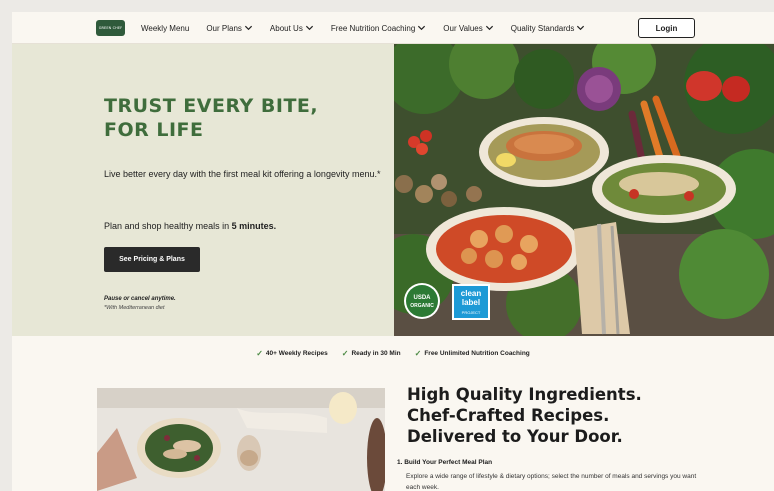 Image resolution: width=774 pixels, height=491 pixels. I want to click on benefit-badge: ✓ Ready in 30 Min, so click(371, 353).